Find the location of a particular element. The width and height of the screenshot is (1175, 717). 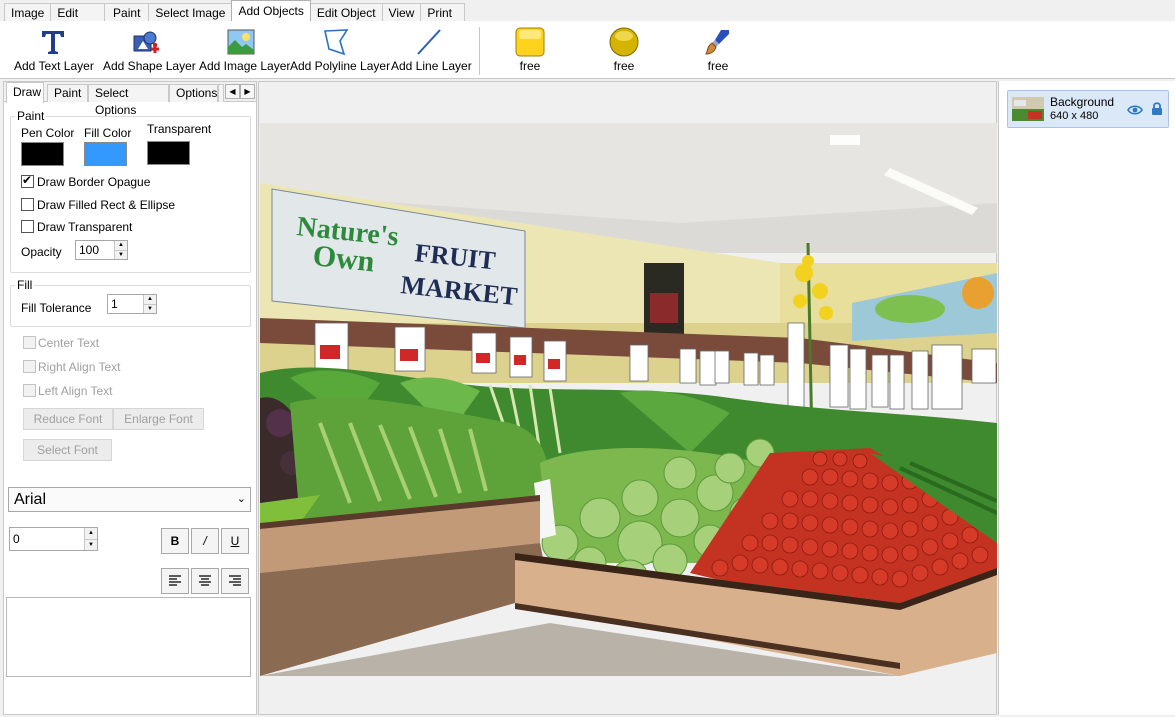

free-button-1: free is located at coordinates (530, 52).